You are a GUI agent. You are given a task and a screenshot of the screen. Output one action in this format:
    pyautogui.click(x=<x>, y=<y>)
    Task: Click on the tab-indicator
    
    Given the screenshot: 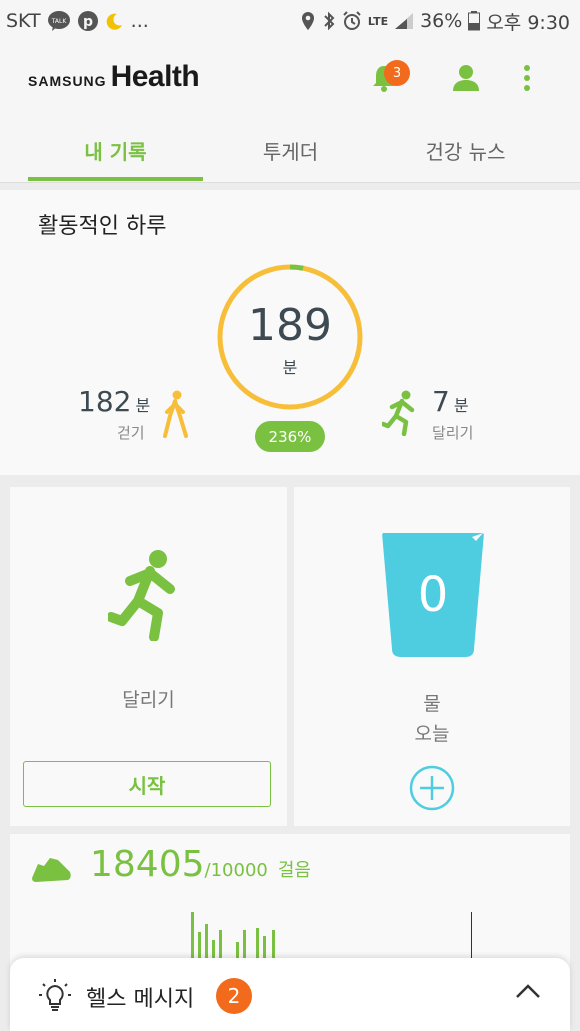 What is the action you would take?
    pyautogui.click(x=115, y=179)
    